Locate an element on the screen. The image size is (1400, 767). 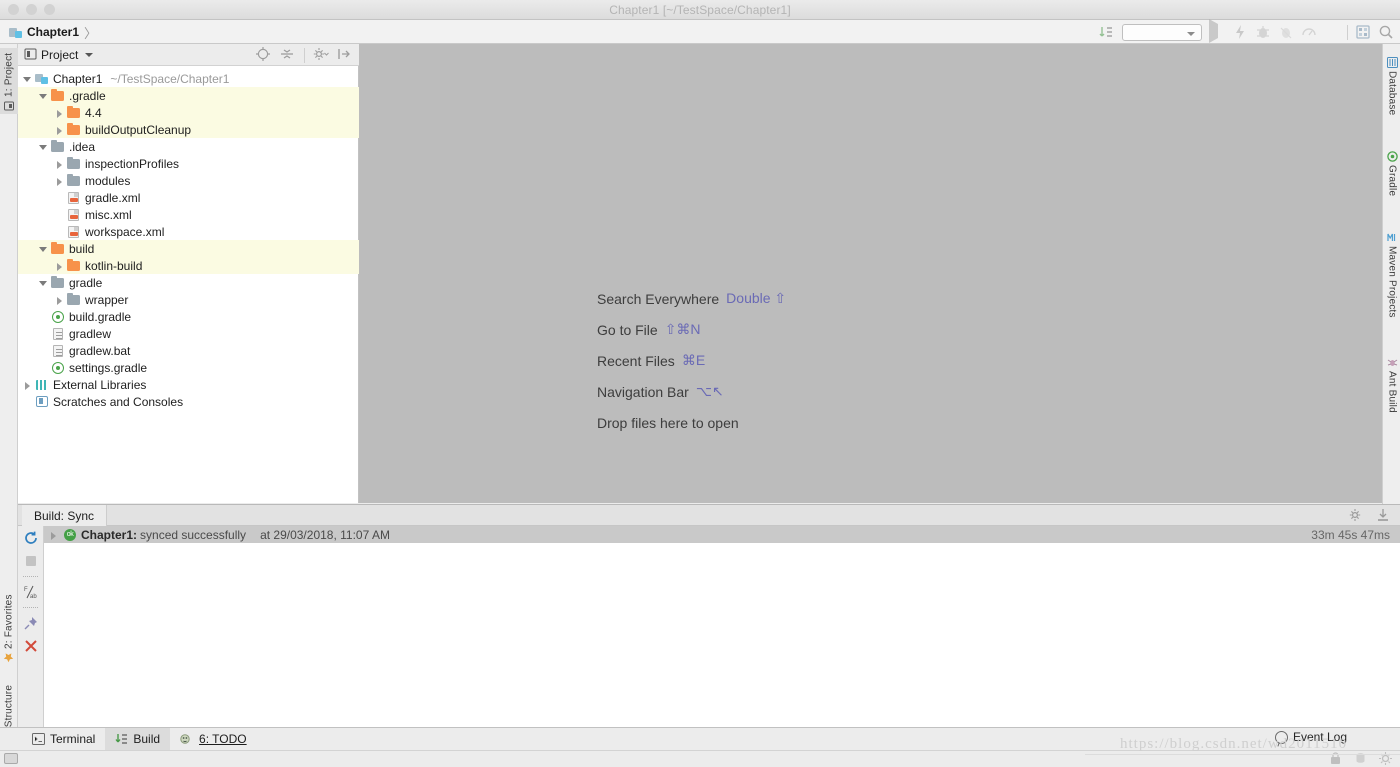
tree-node: External Libraries is located at coordinates (188, 384).